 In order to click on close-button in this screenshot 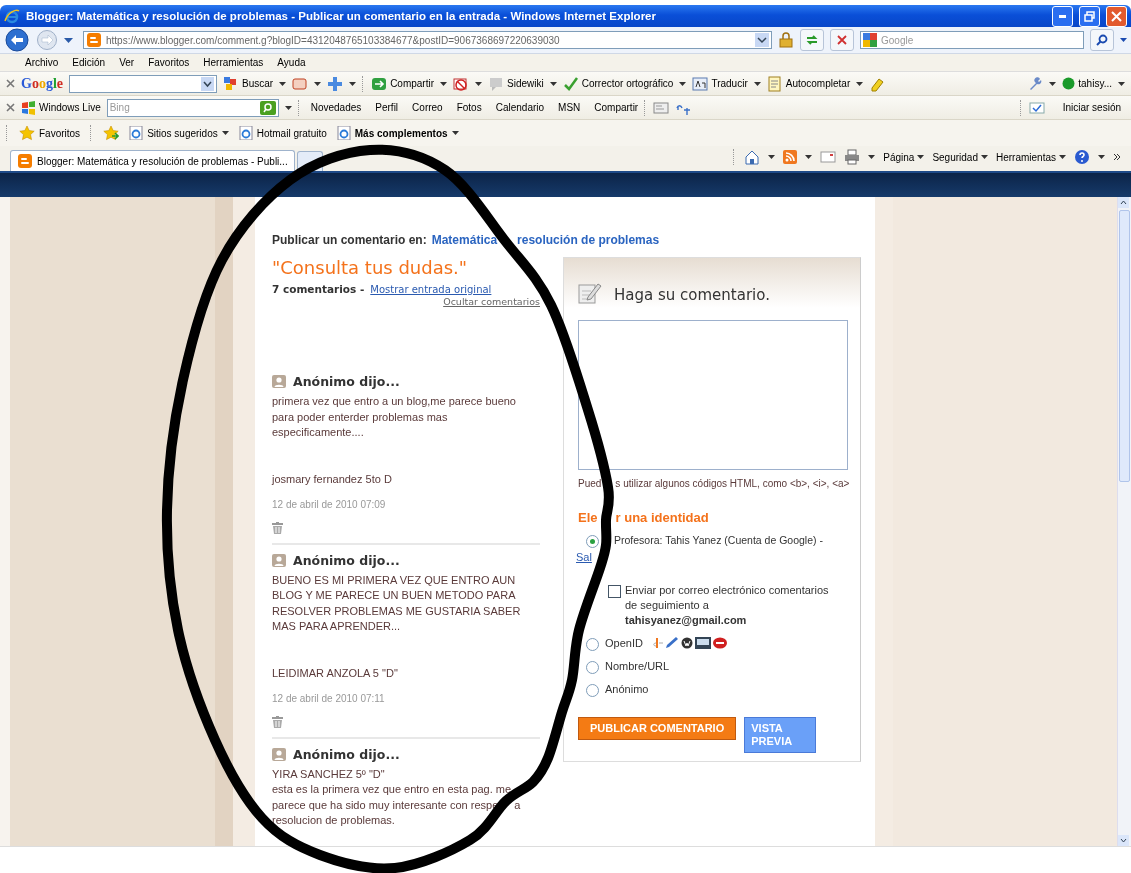, I will do `click(1116, 16)`.